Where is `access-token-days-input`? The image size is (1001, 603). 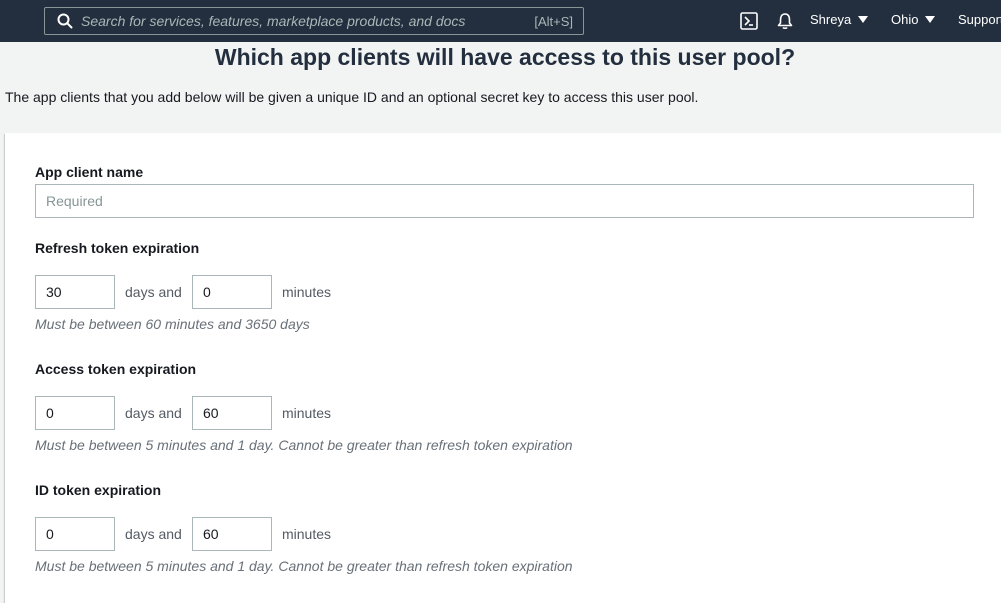 access-token-days-input is located at coordinates (75, 413).